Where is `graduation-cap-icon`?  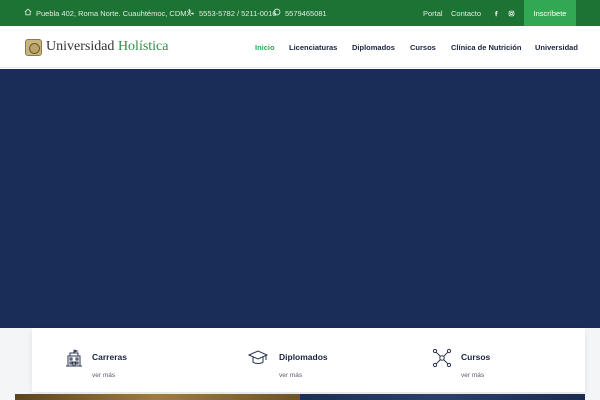
graduation-cap-icon is located at coordinates (258, 358).